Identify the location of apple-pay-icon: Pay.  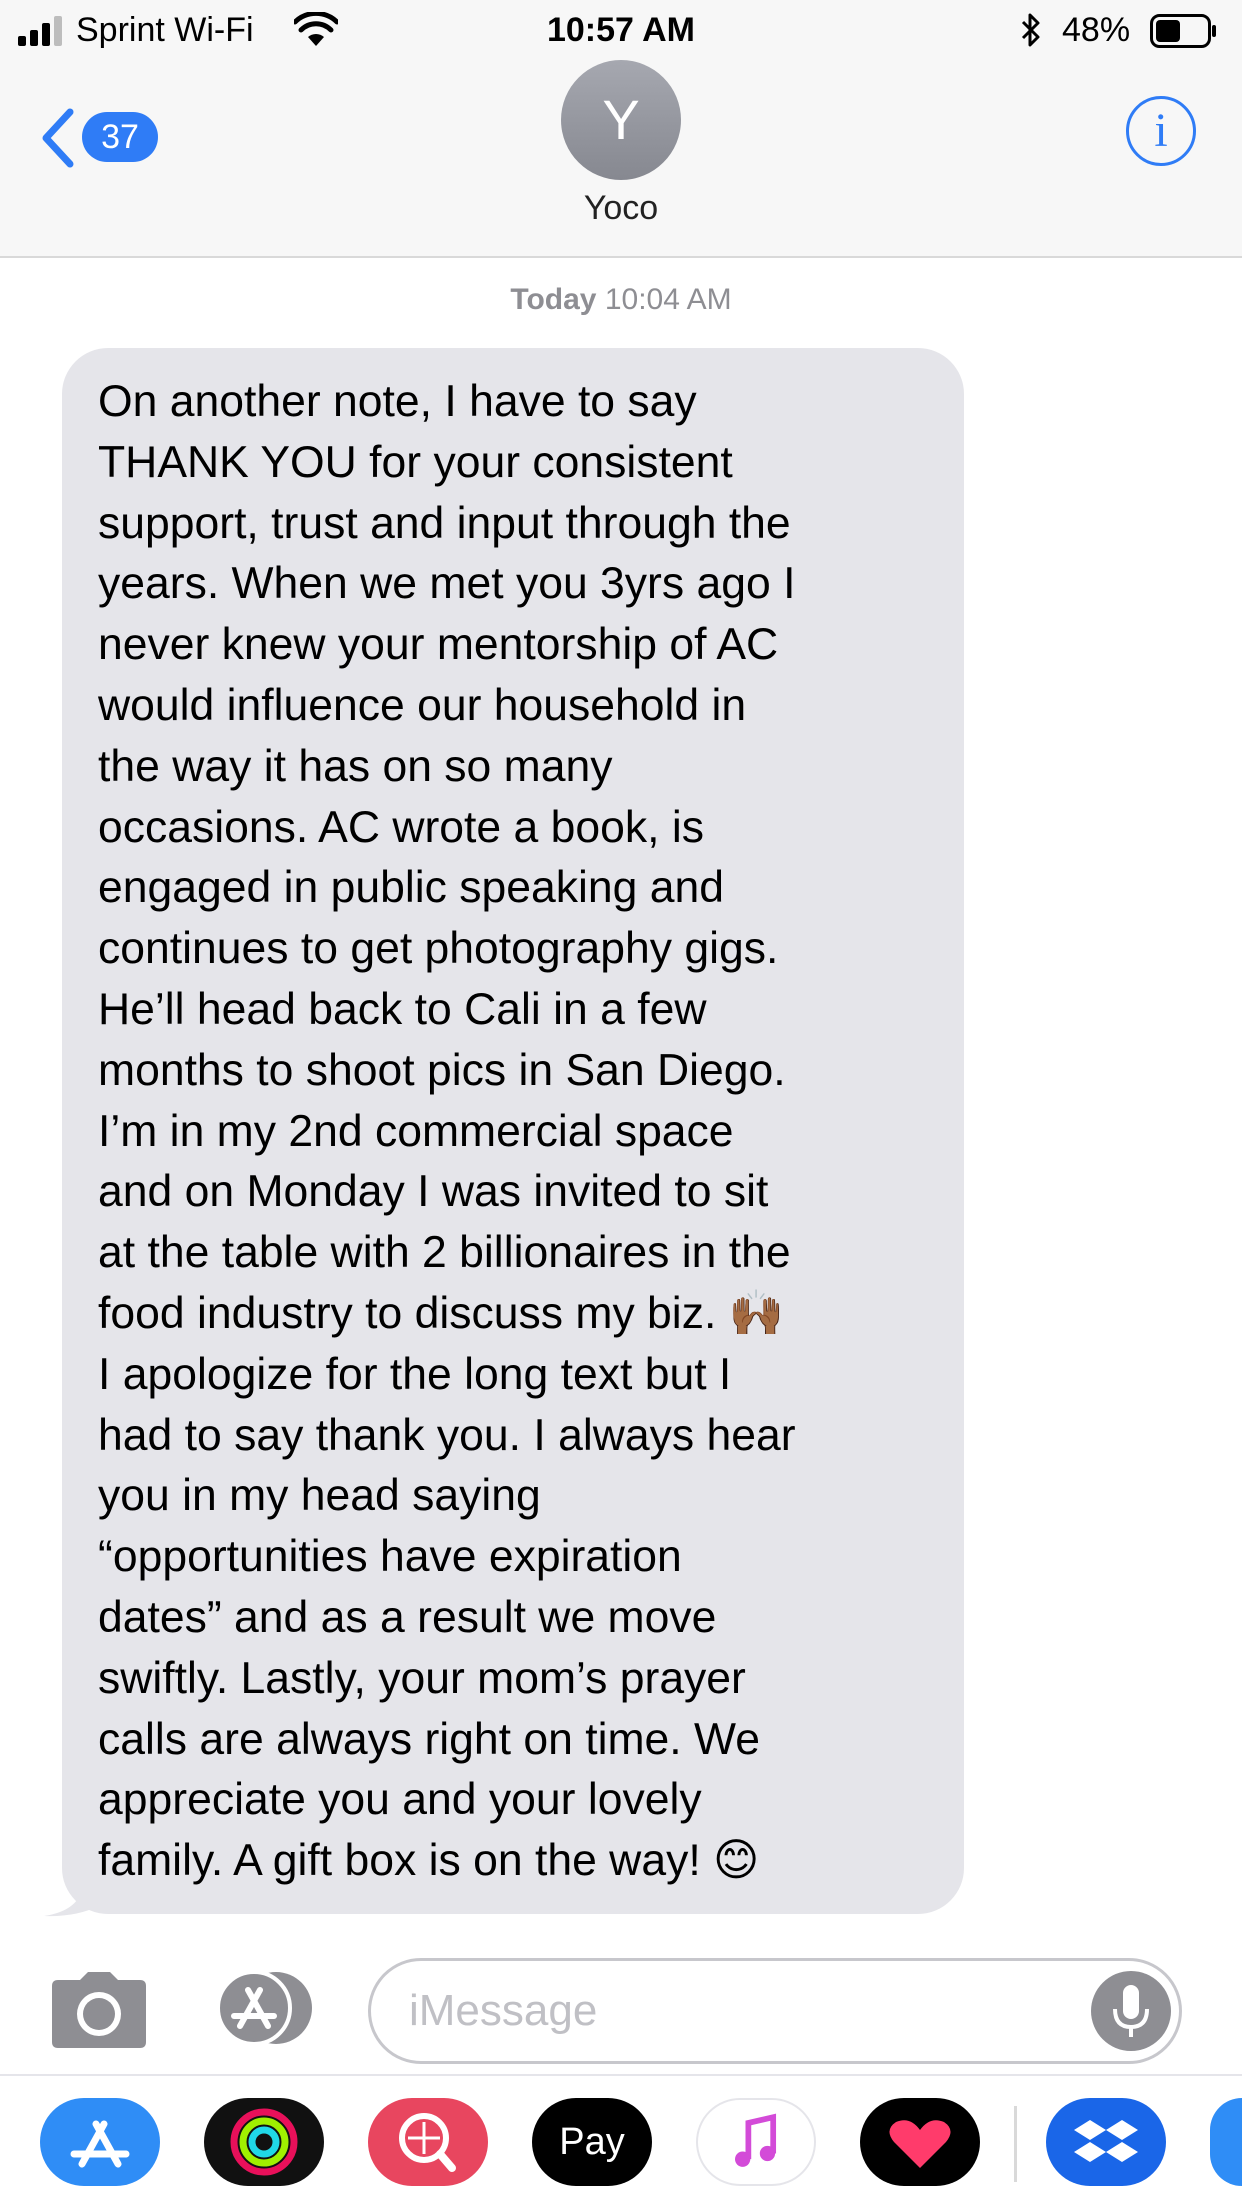
(592, 2142).